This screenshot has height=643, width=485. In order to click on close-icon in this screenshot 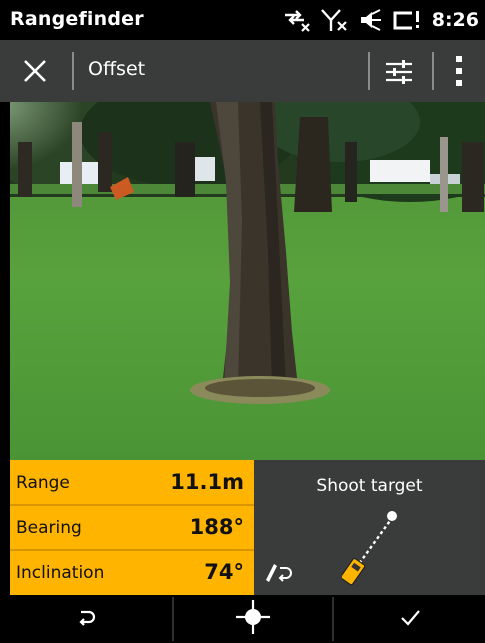, I will do `click(35, 71)`.